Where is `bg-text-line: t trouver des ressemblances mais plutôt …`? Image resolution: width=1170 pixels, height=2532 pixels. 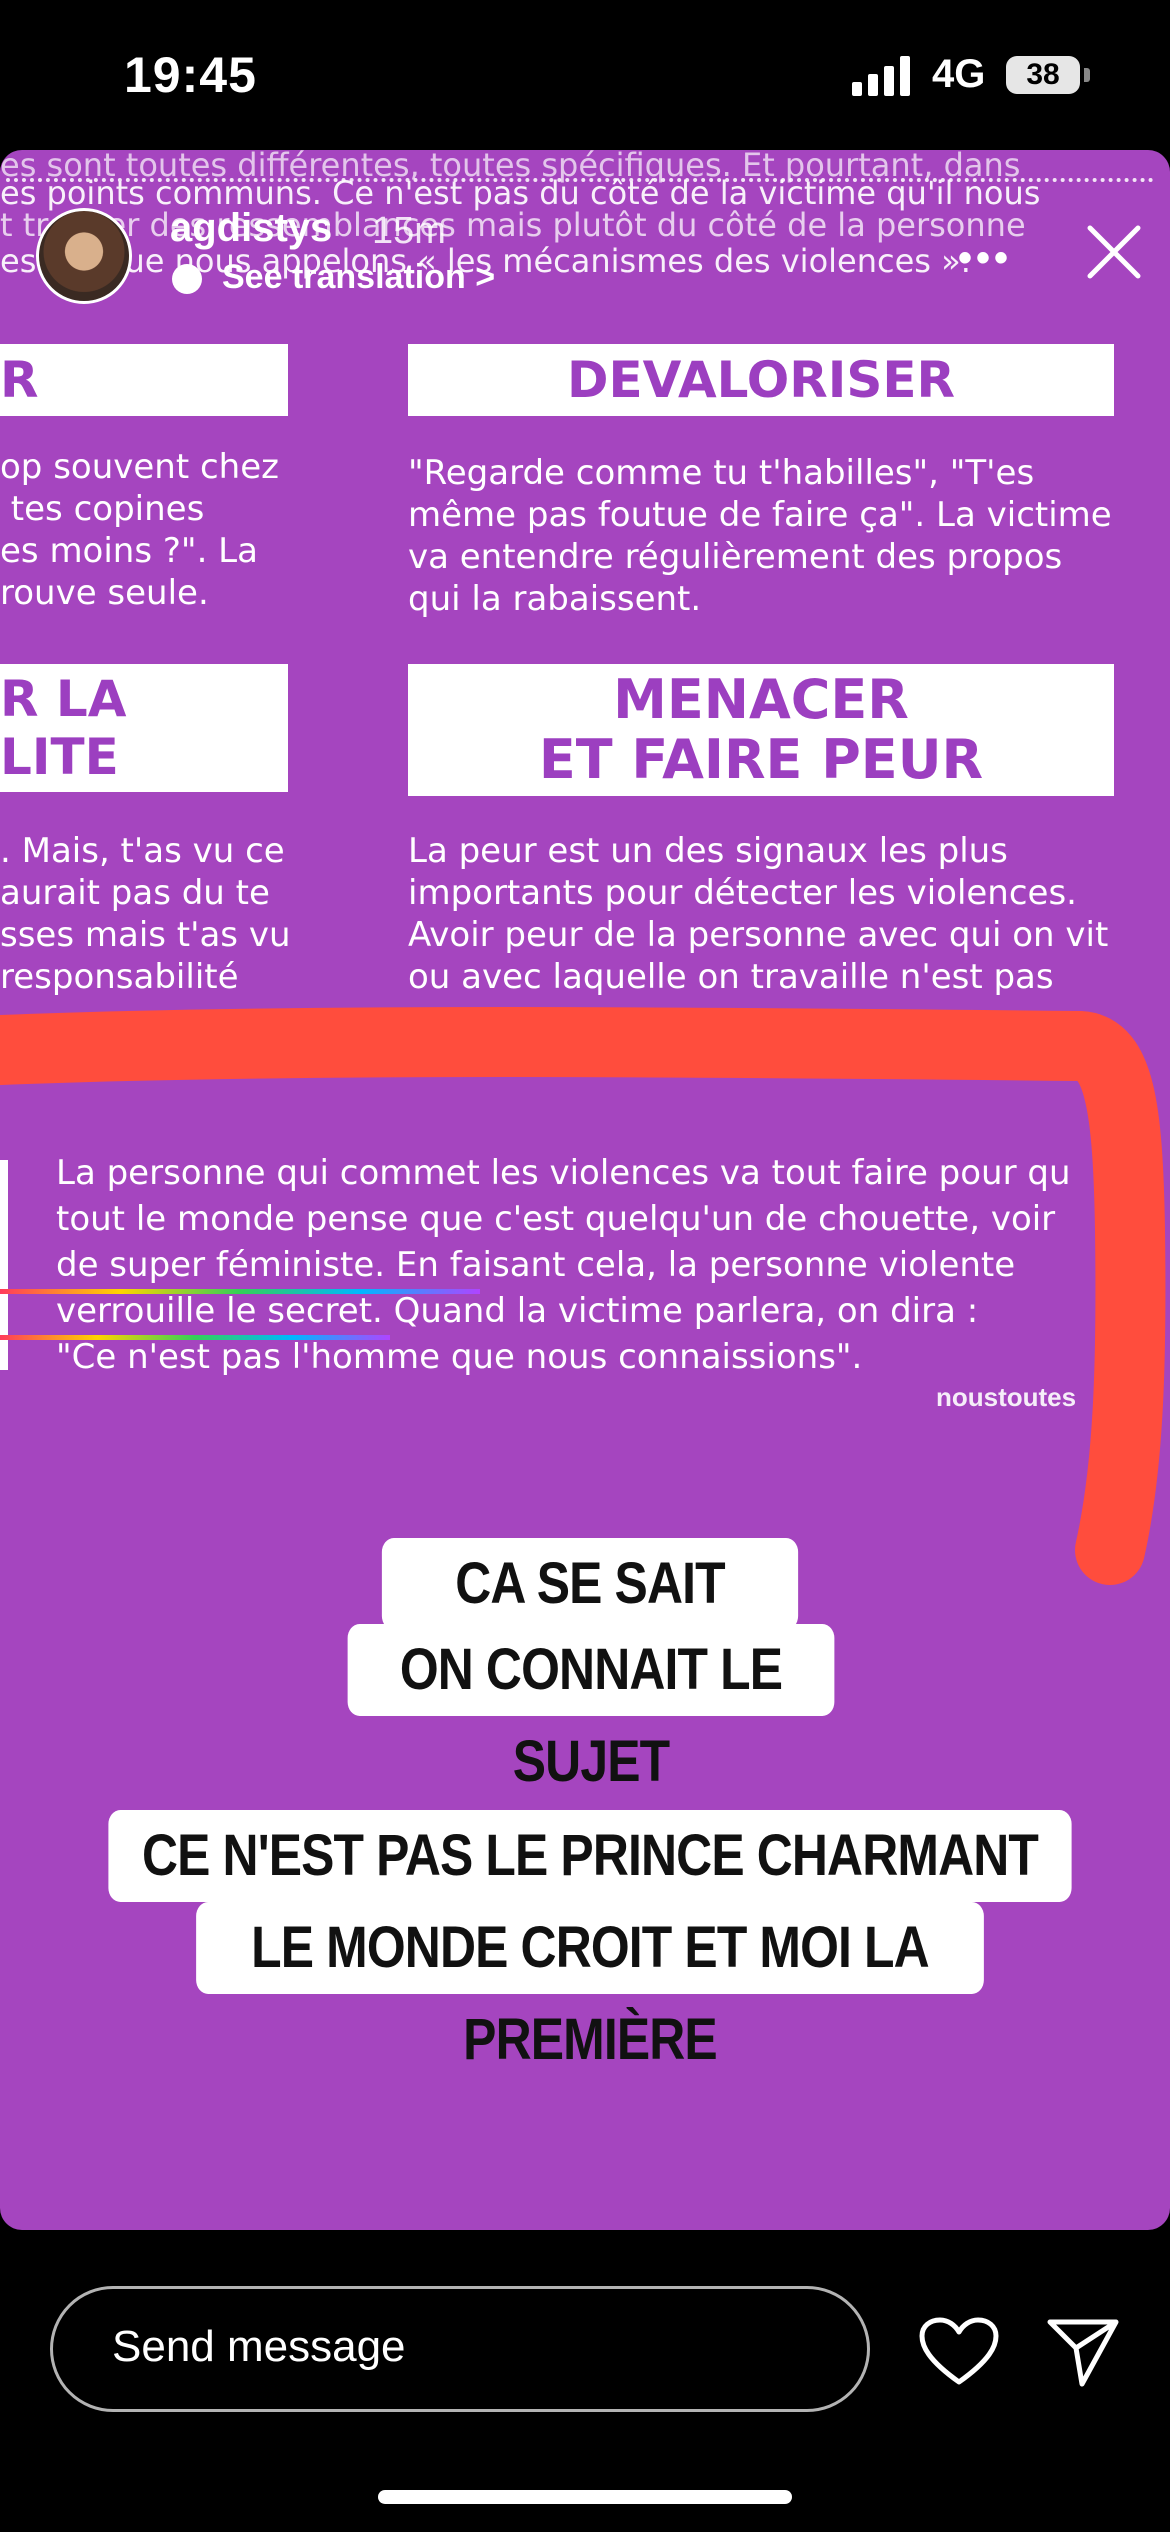 bg-text-line: t trouver des ressemblances mais plutôt … is located at coordinates (513, 225).